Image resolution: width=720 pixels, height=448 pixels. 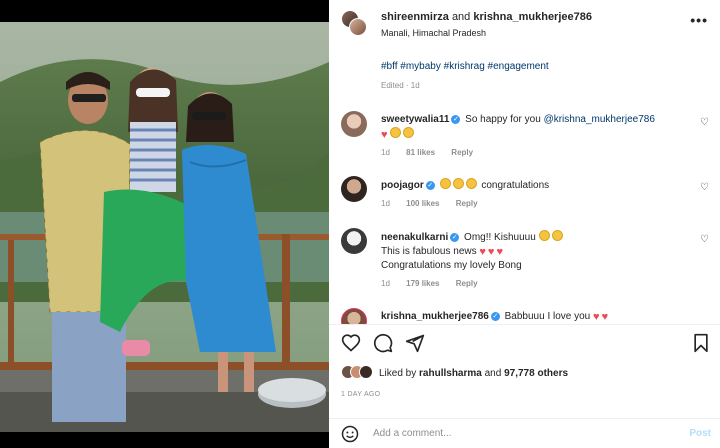 I want to click on comment-text: So happy for you, so click(x=504, y=119).